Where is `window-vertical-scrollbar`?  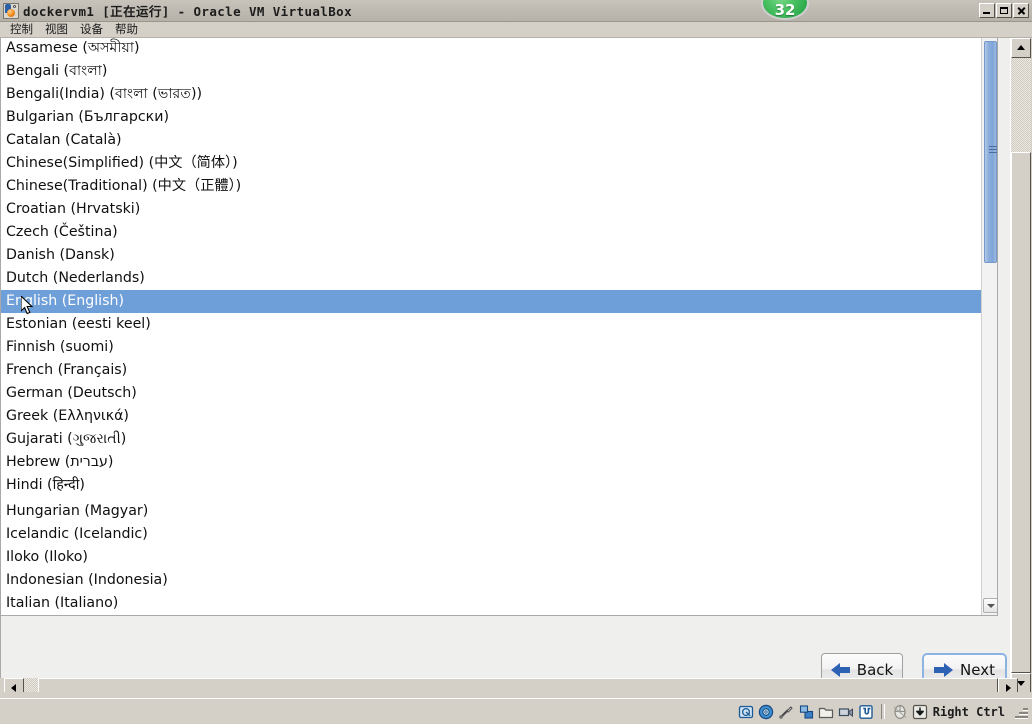 window-vertical-scrollbar is located at coordinates (1021, 365).